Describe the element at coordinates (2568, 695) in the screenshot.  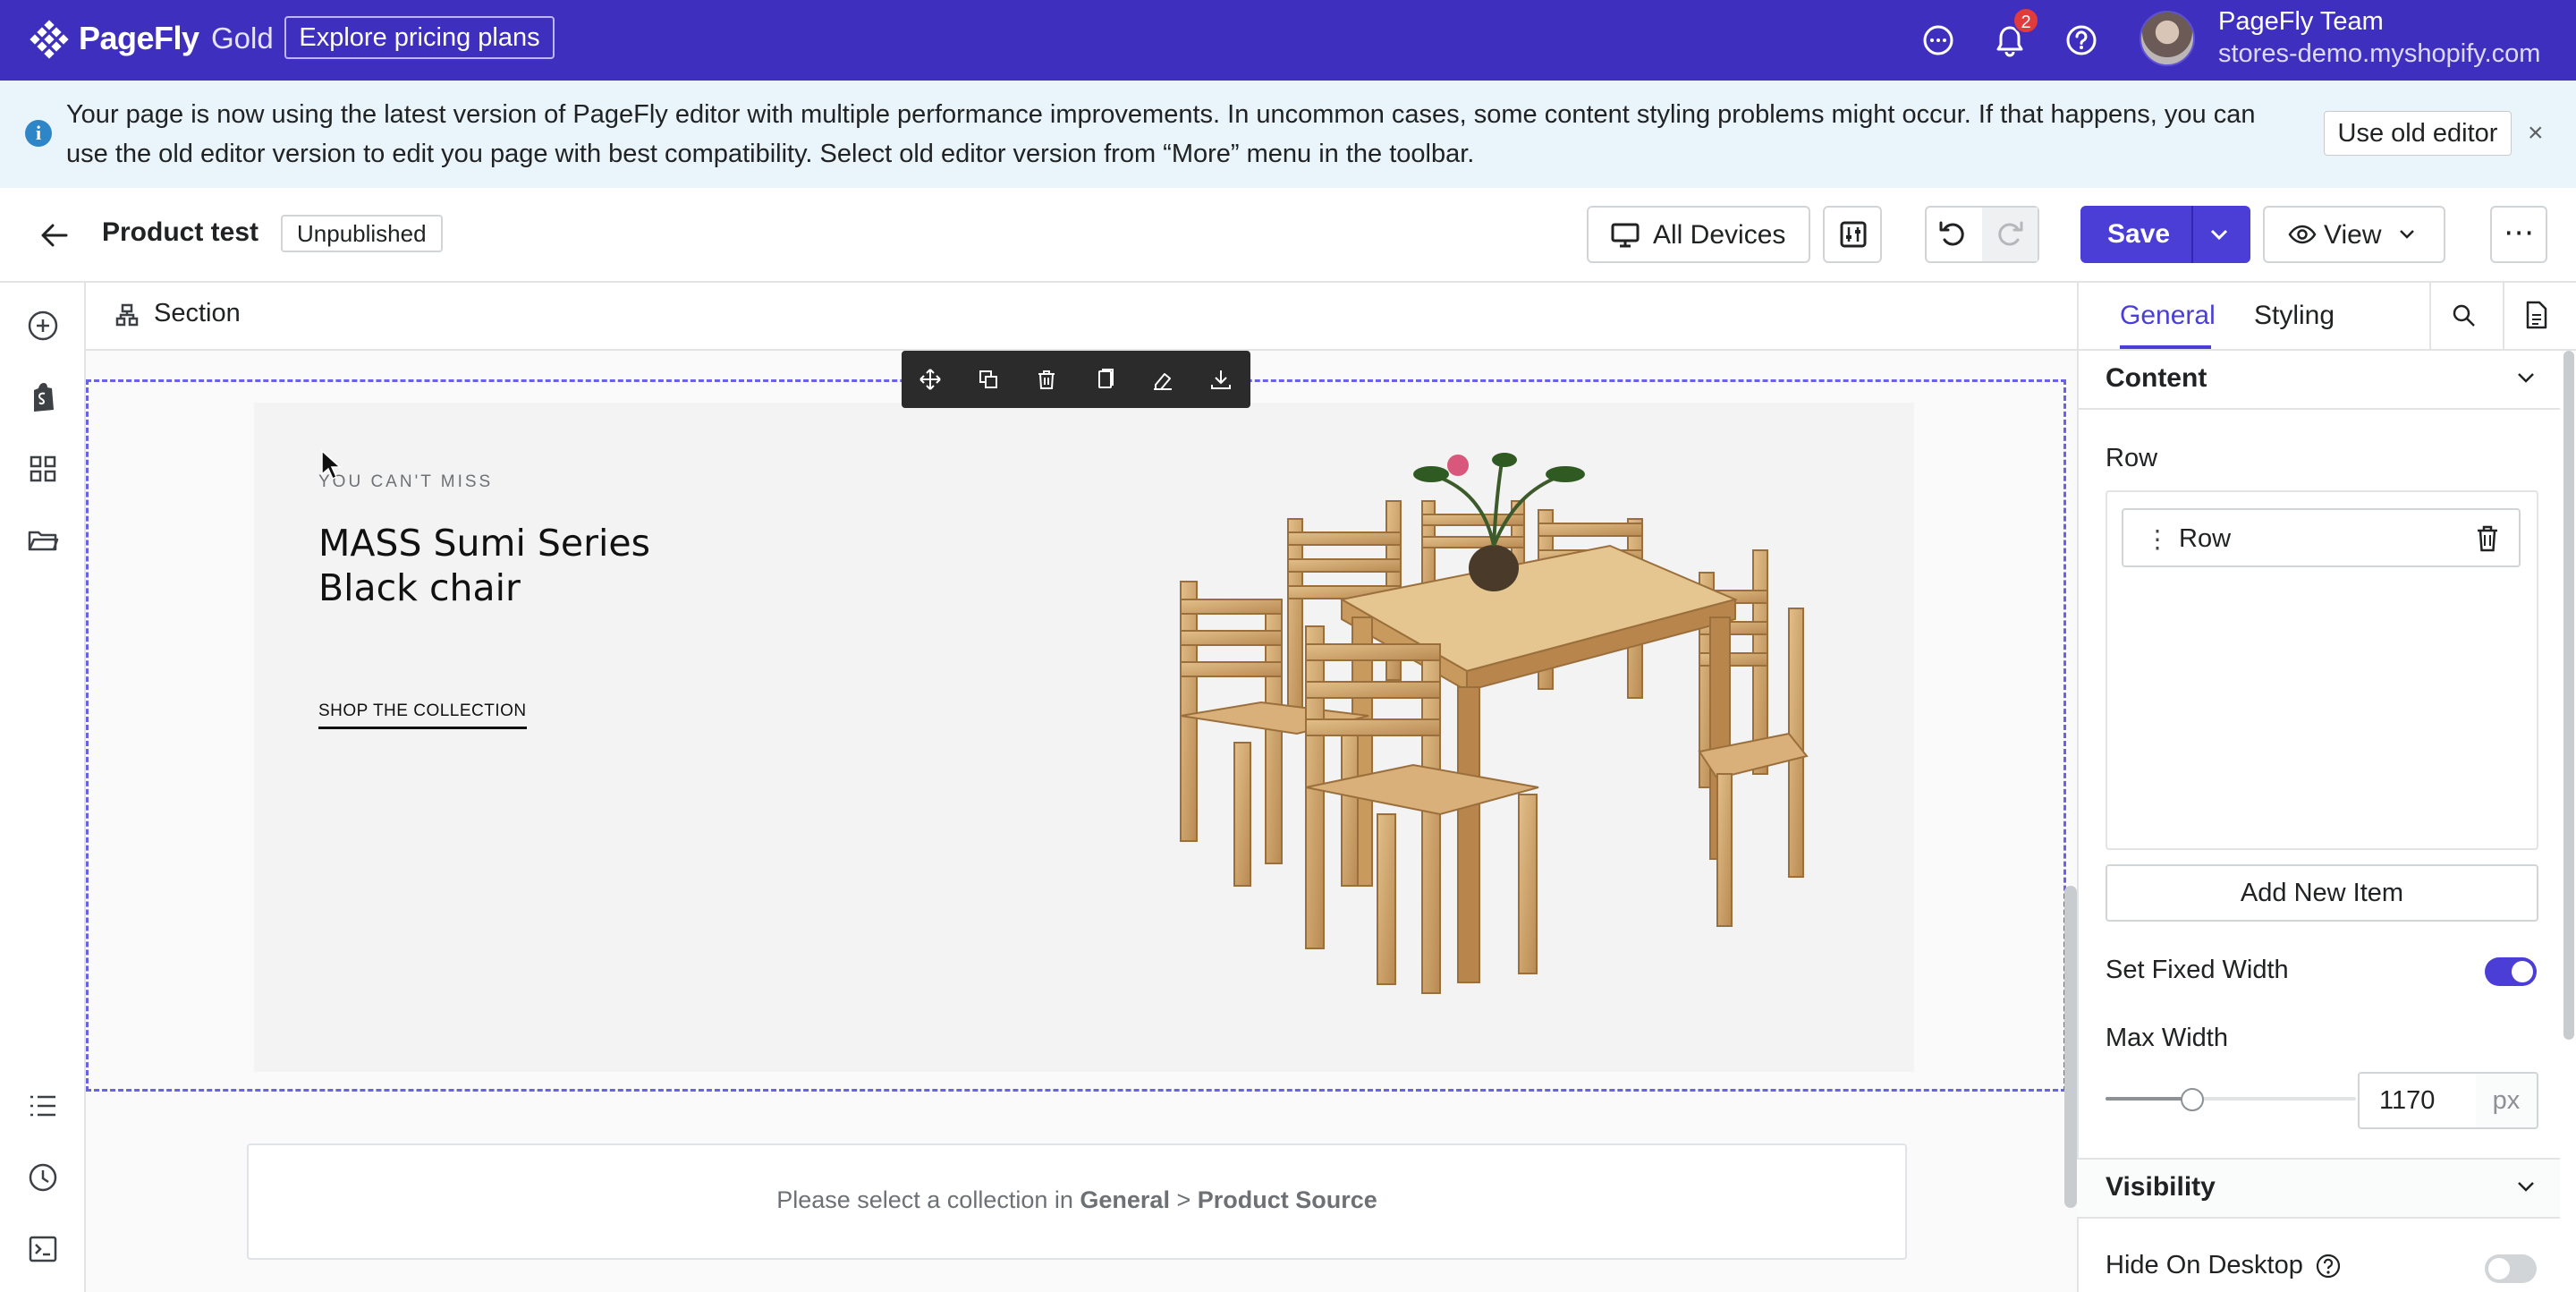
I see `panel-scrollbar` at that location.